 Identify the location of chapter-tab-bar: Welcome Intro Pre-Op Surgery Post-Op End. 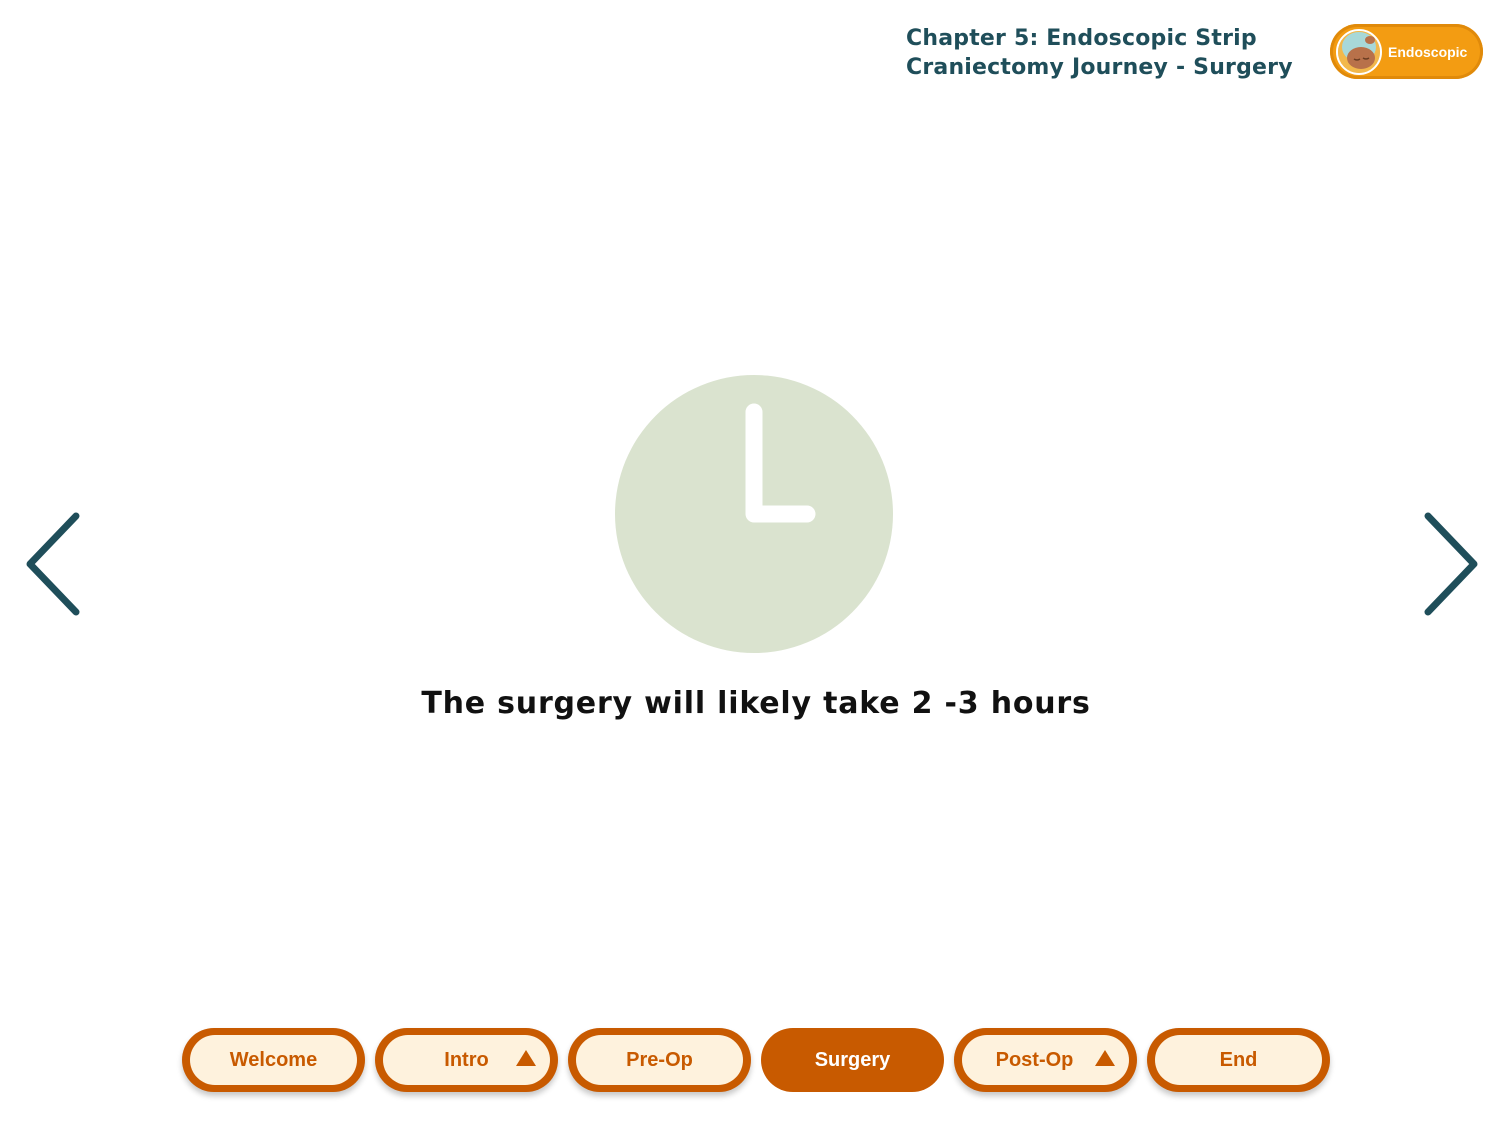
(757, 1061).